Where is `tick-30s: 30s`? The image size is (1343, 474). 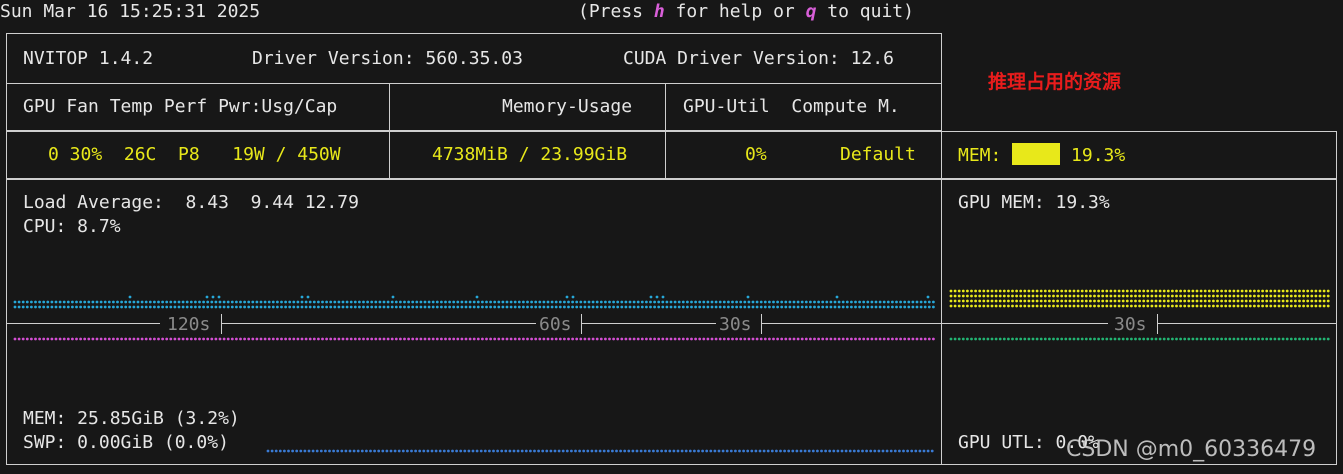
tick-30s: 30s is located at coordinates (735, 324).